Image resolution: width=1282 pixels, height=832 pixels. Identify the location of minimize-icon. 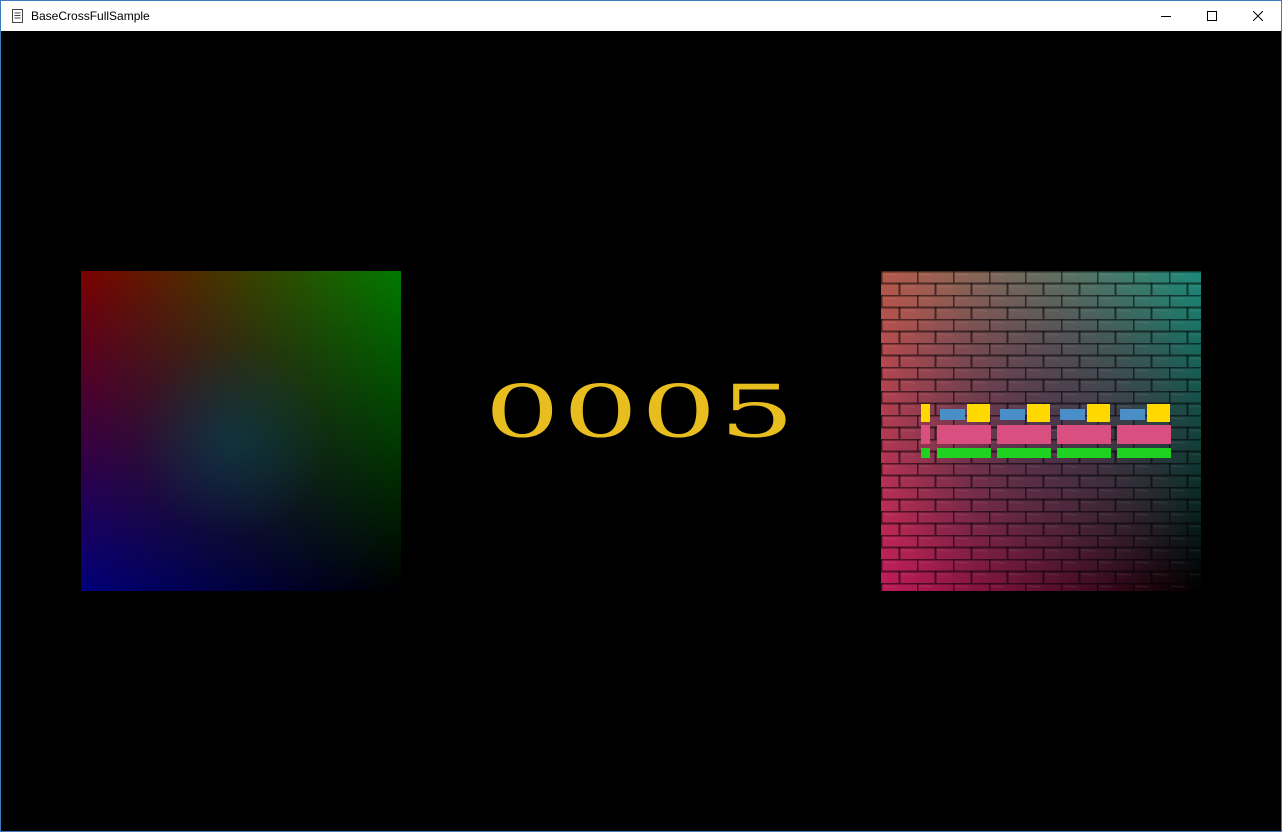
(1166, 16).